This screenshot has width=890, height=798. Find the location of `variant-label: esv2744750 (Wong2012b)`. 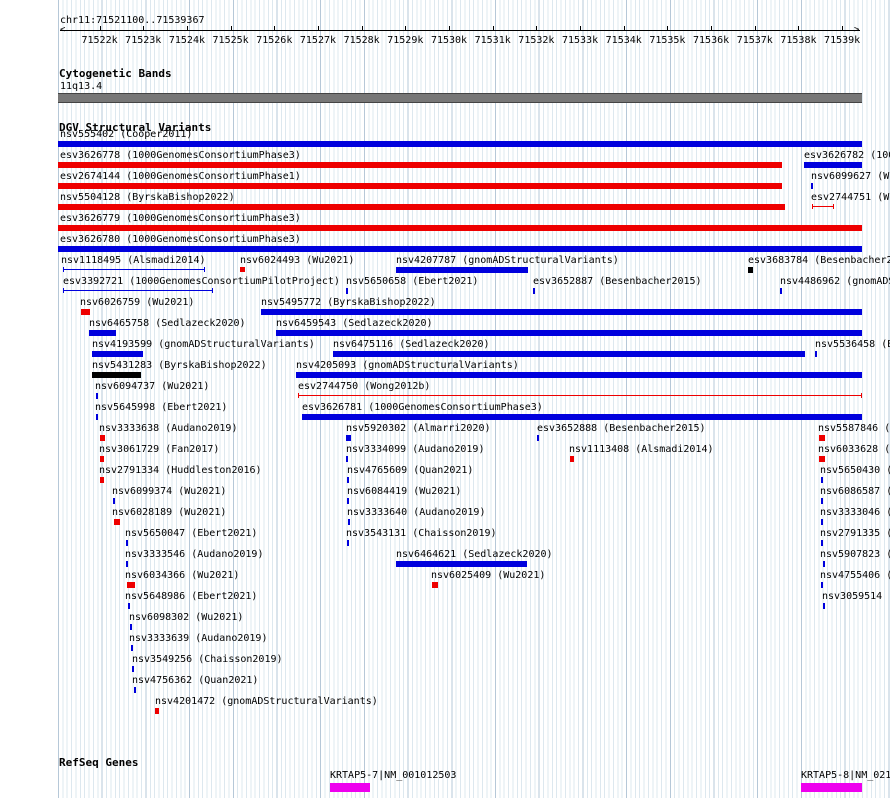

variant-label: esv2744750 (Wong2012b) is located at coordinates (364, 386).